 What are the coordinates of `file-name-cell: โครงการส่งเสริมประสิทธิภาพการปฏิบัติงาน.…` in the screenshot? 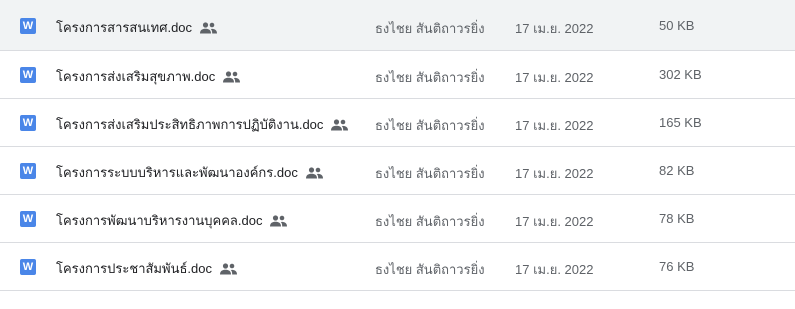 It's located at (202, 124).